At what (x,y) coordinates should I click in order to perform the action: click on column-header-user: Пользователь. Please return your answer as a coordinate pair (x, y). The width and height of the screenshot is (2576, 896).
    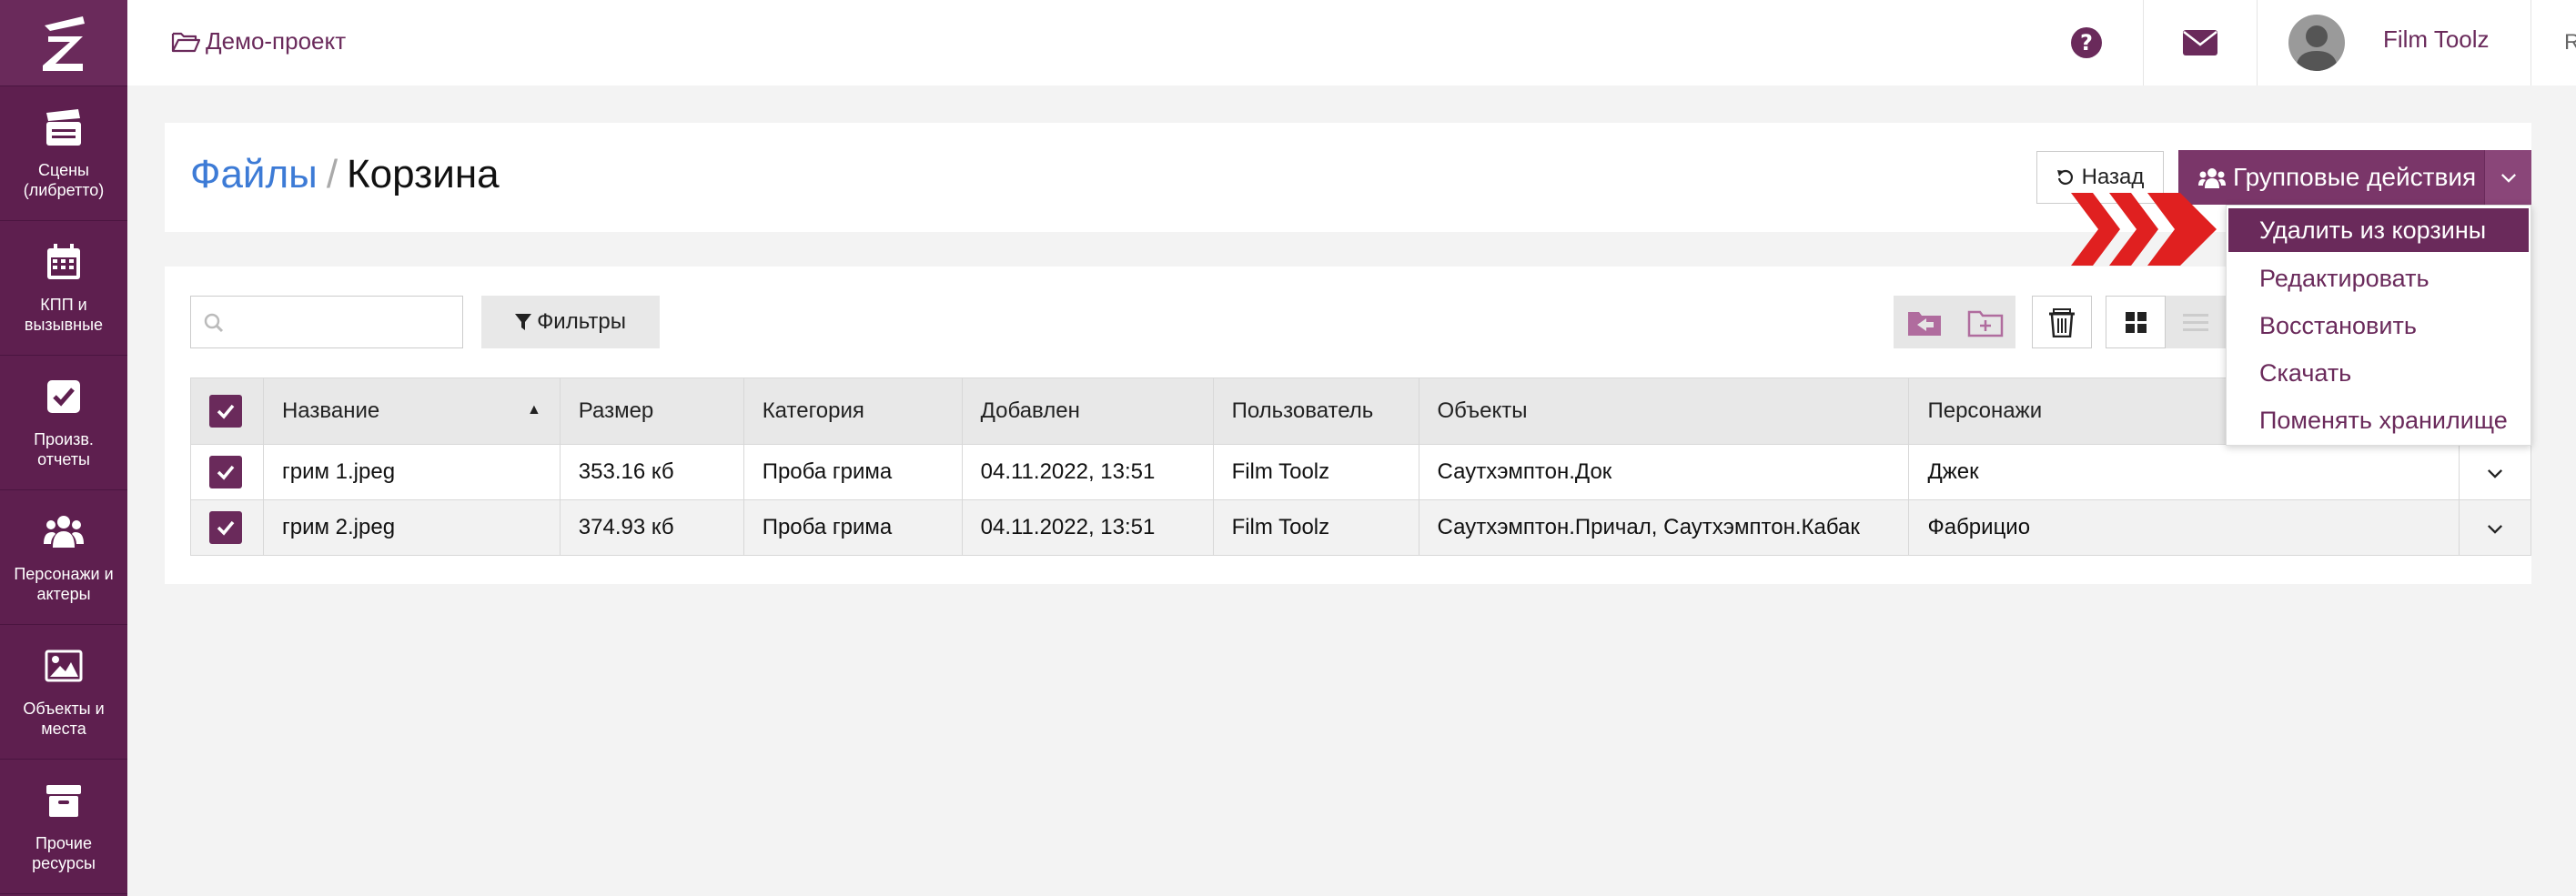
    Looking at the image, I should click on (1315, 411).